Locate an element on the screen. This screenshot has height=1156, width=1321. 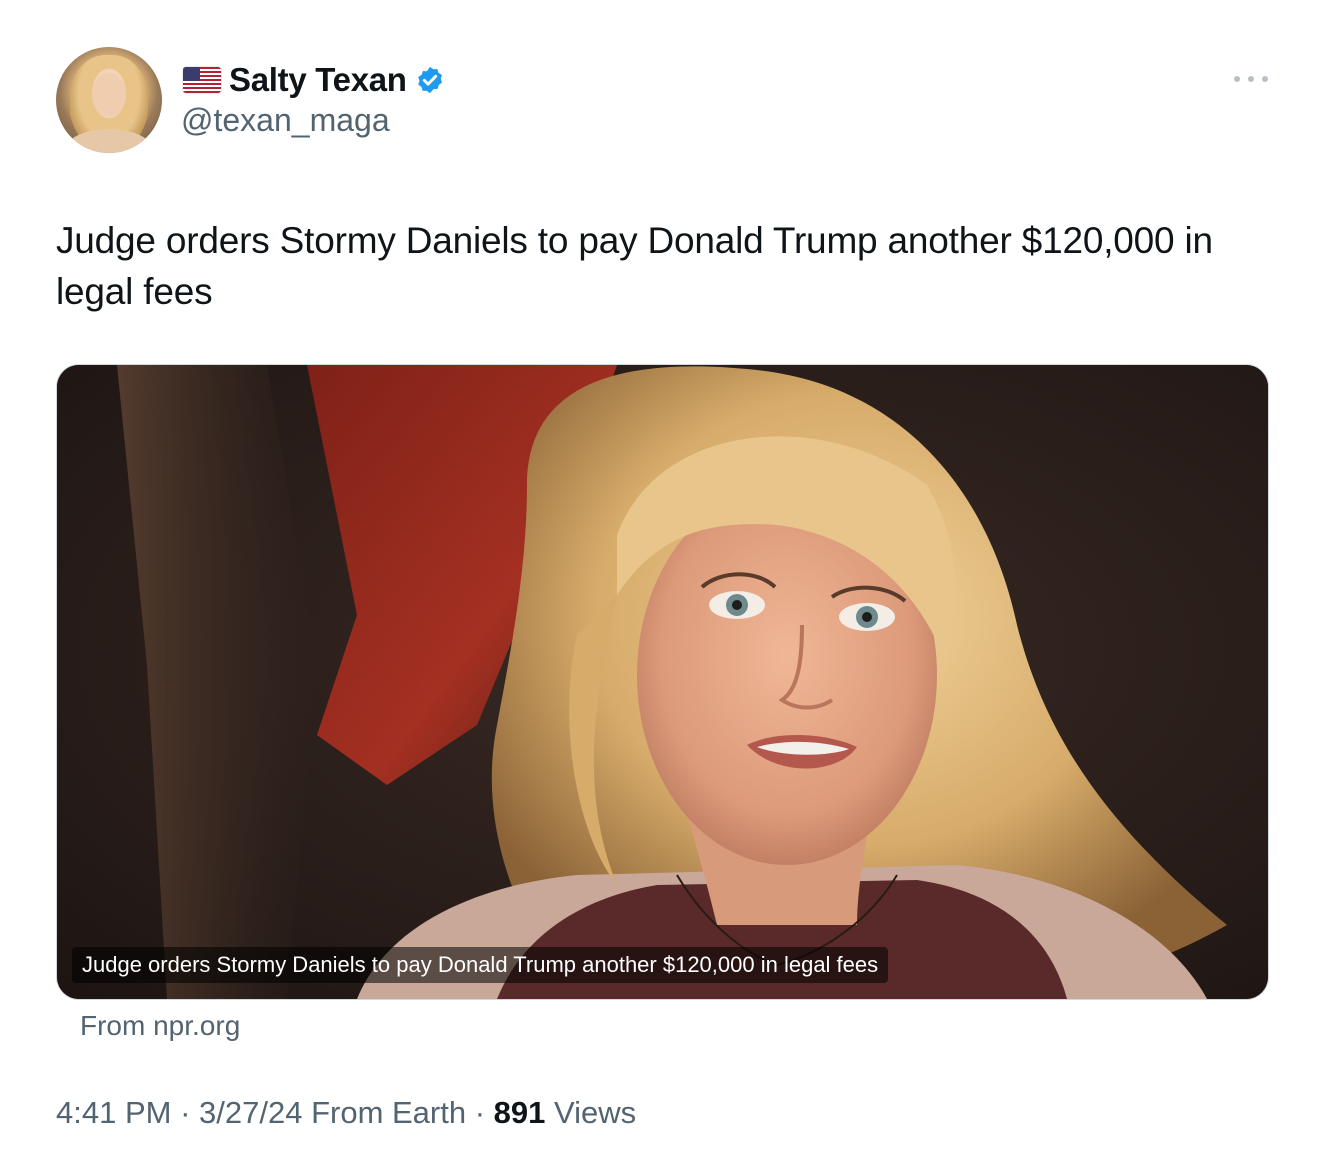
tweet-meta: 4:41 PM · 3/27/24 From Earth · 891 Views is located at coordinates (346, 1113).